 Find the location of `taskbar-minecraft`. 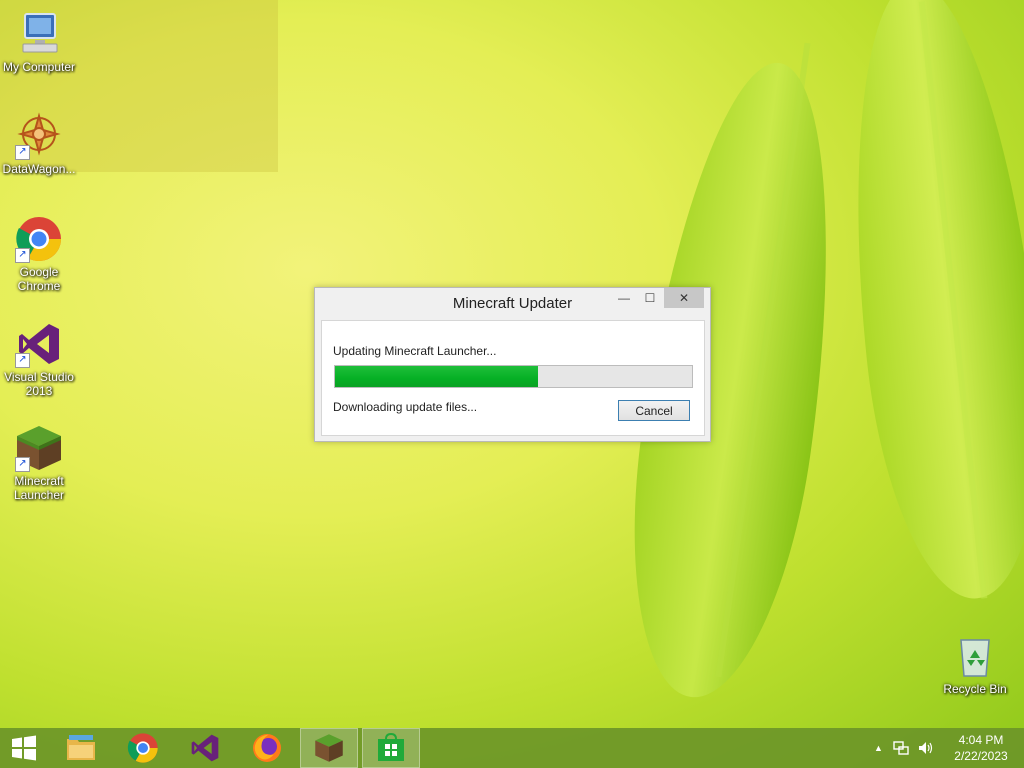

taskbar-minecraft is located at coordinates (329, 748).